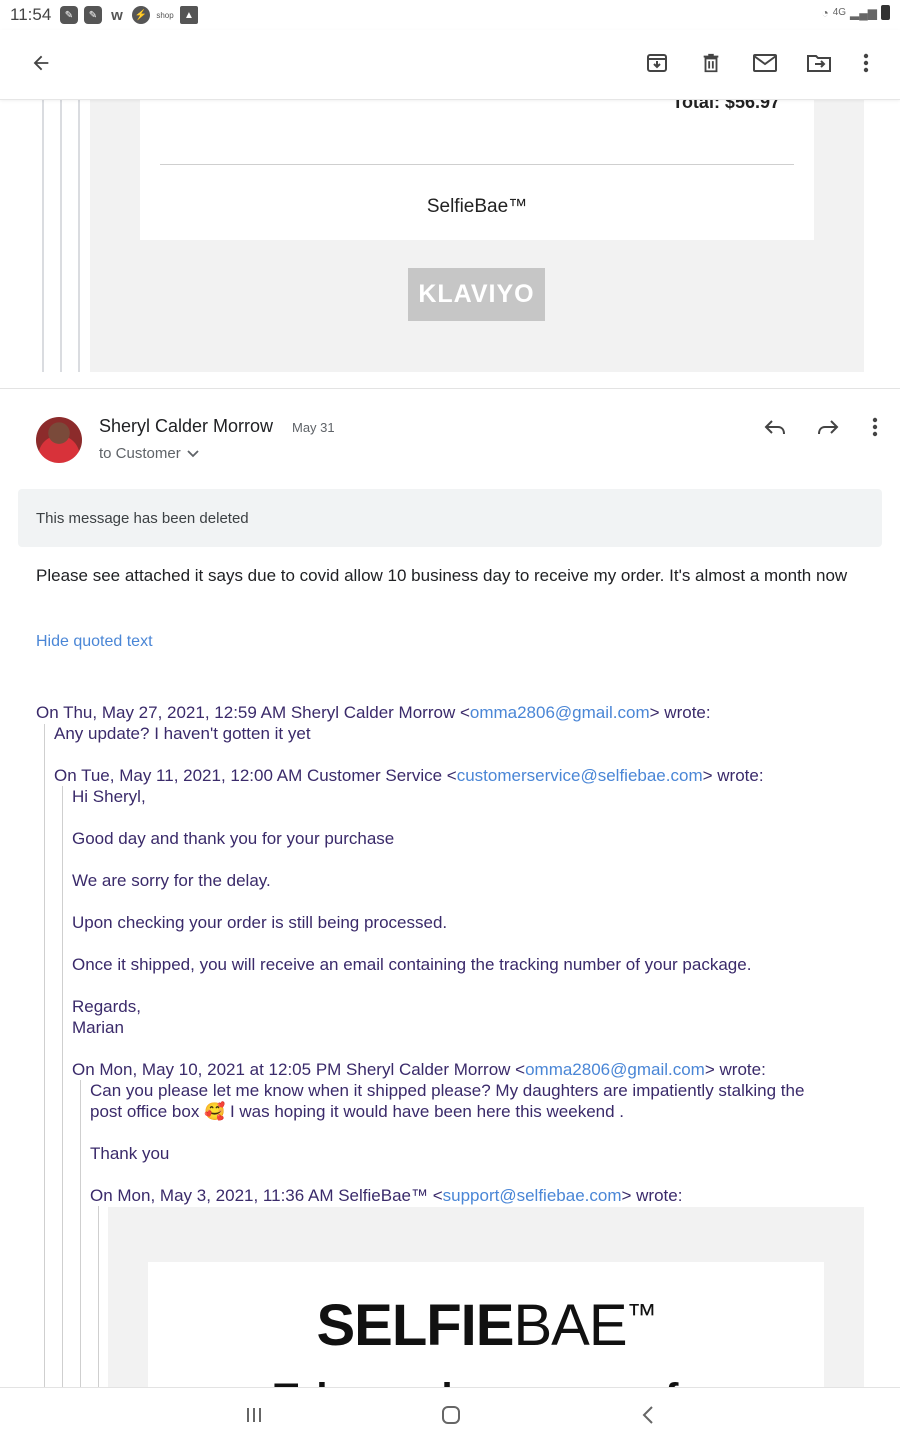 The height and width of the screenshot is (1440, 900). What do you see at coordinates (839, 12) in the screenshot?
I see `network-label: 4G` at bounding box center [839, 12].